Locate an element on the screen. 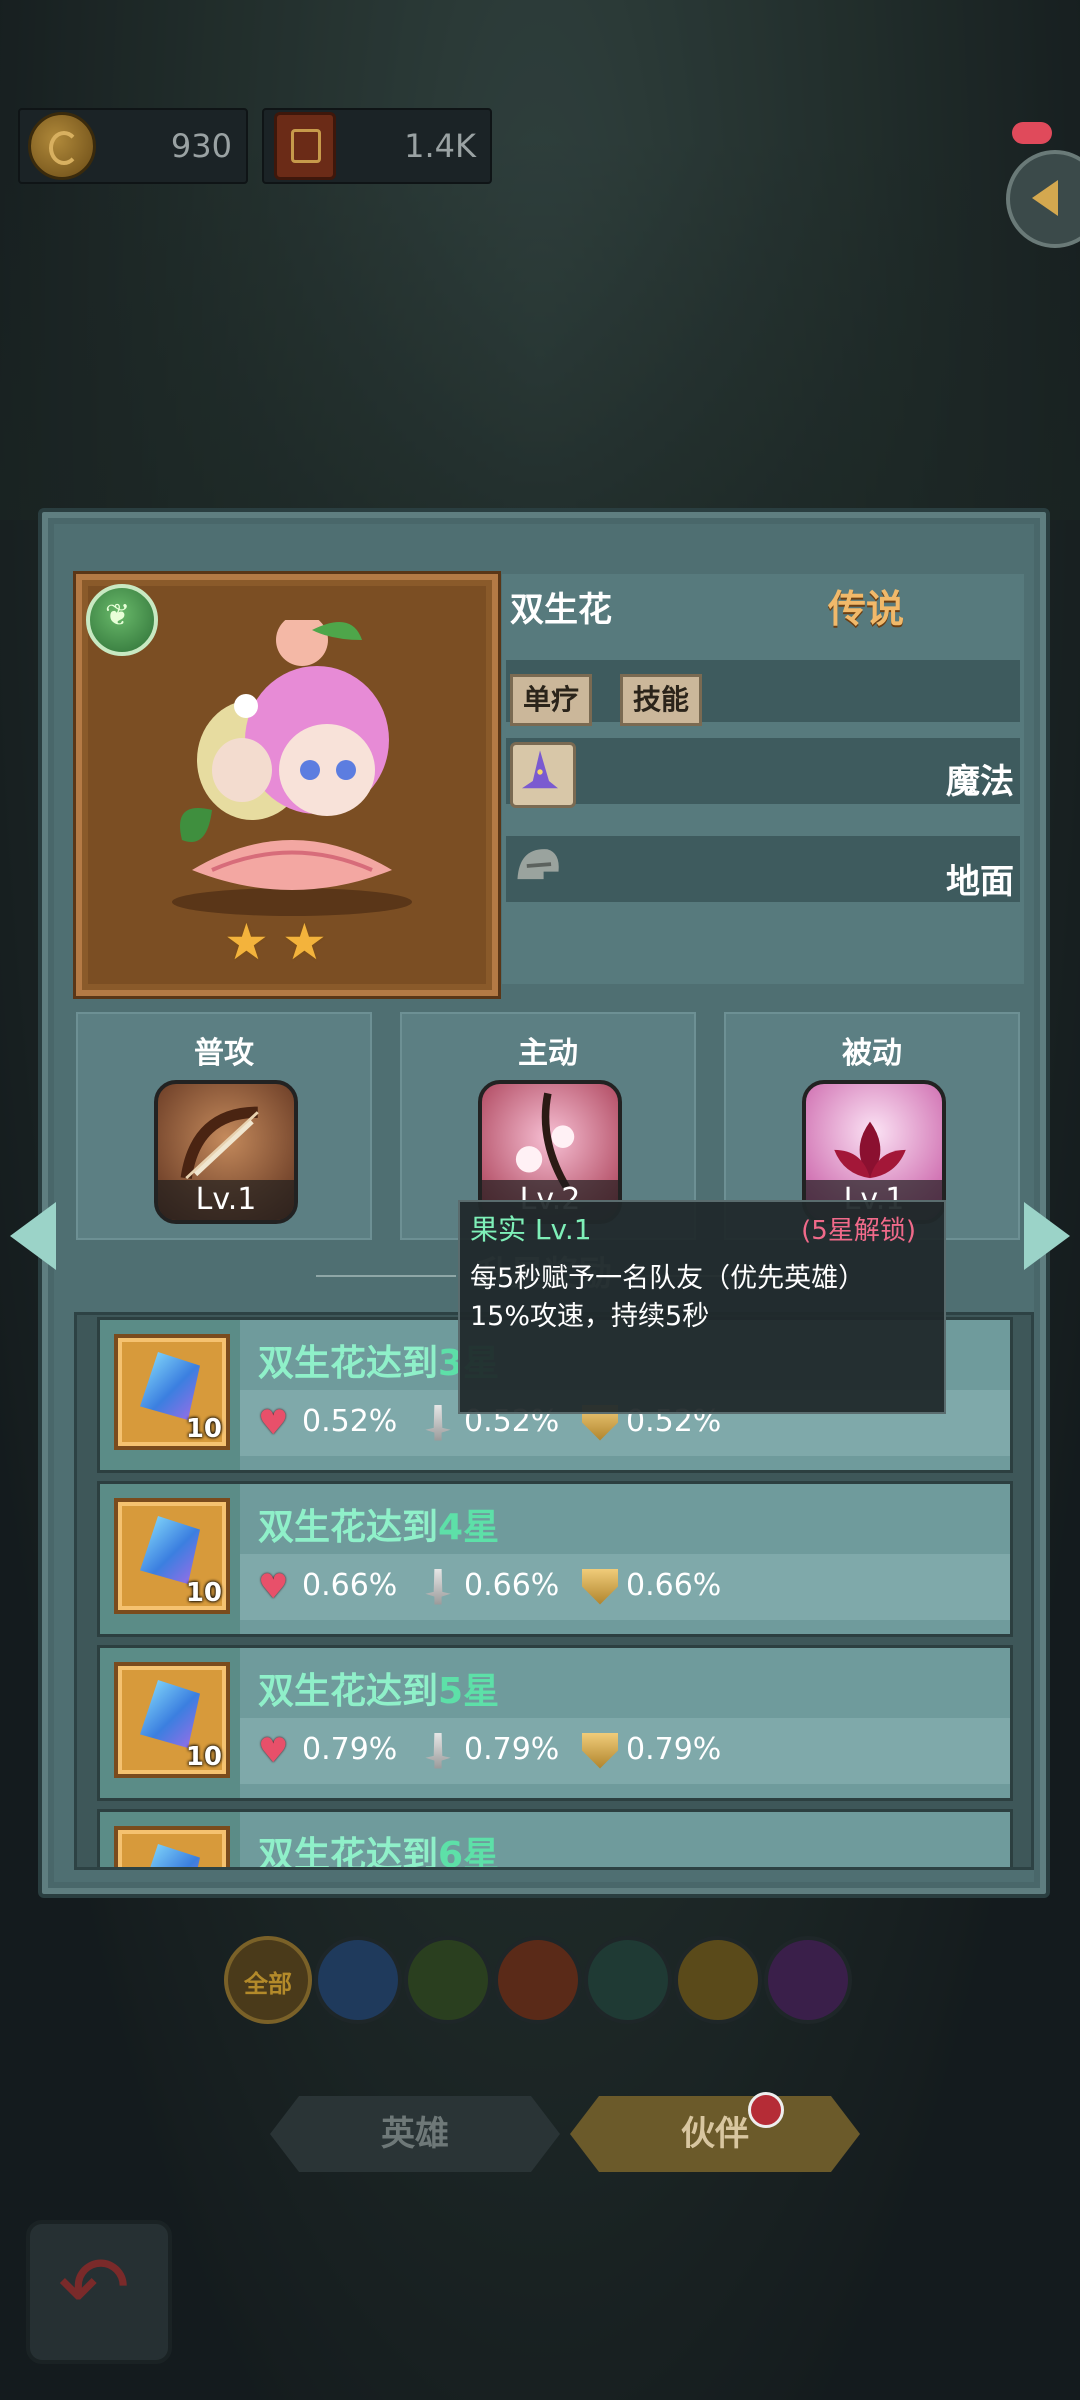  faction-filter-bar: 全部 is located at coordinates (536, 1975).